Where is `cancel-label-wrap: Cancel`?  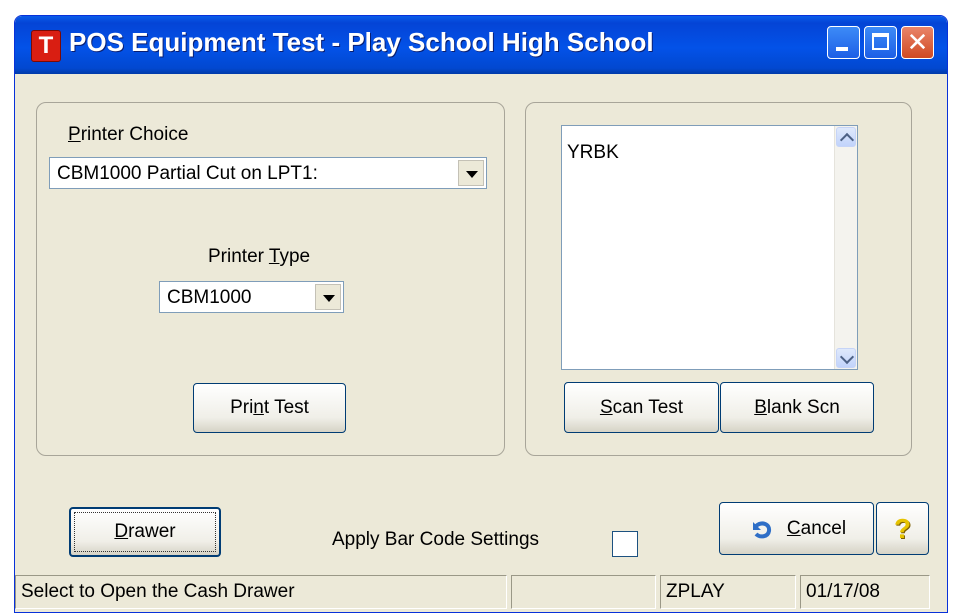
cancel-label-wrap: Cancel is located at coordinates (796, 528).